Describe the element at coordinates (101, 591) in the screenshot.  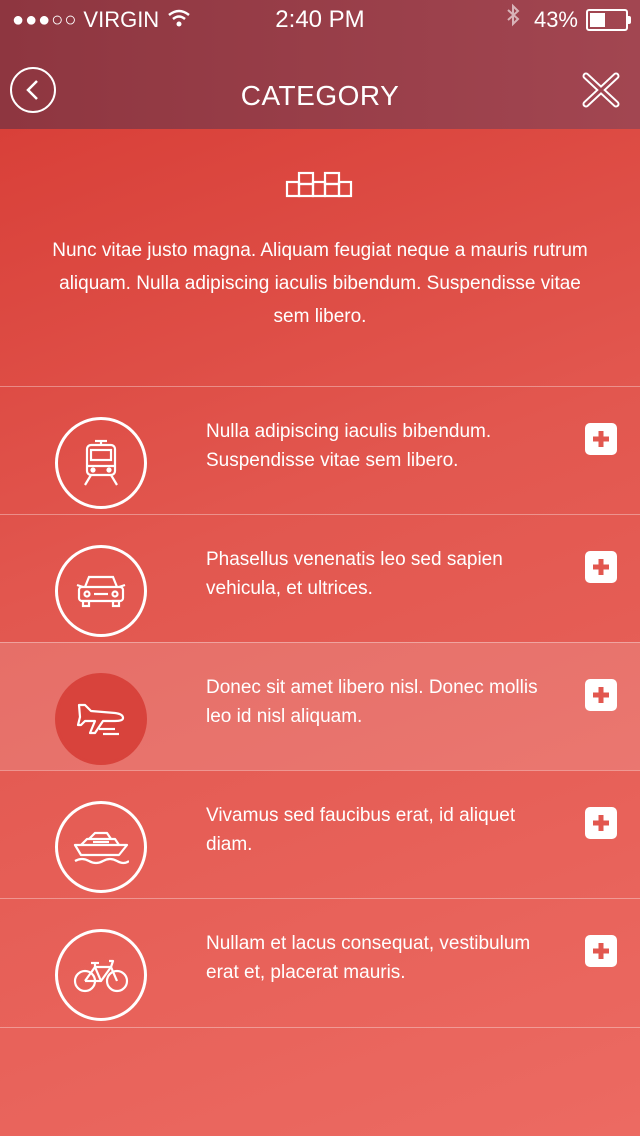
I see `car-icon` at that location.